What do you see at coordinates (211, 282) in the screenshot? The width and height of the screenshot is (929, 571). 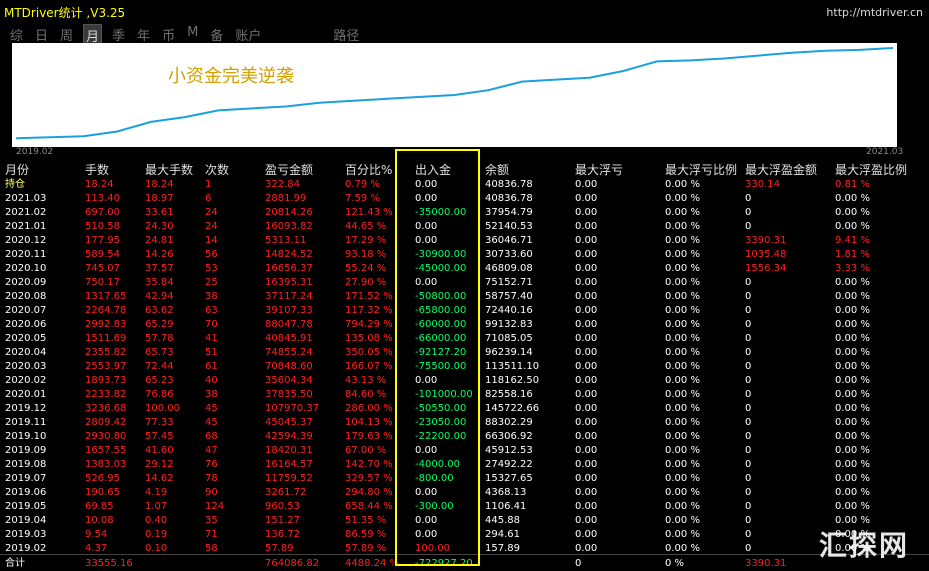 I see `cell-count: 25` at bounding box center [211, 282].